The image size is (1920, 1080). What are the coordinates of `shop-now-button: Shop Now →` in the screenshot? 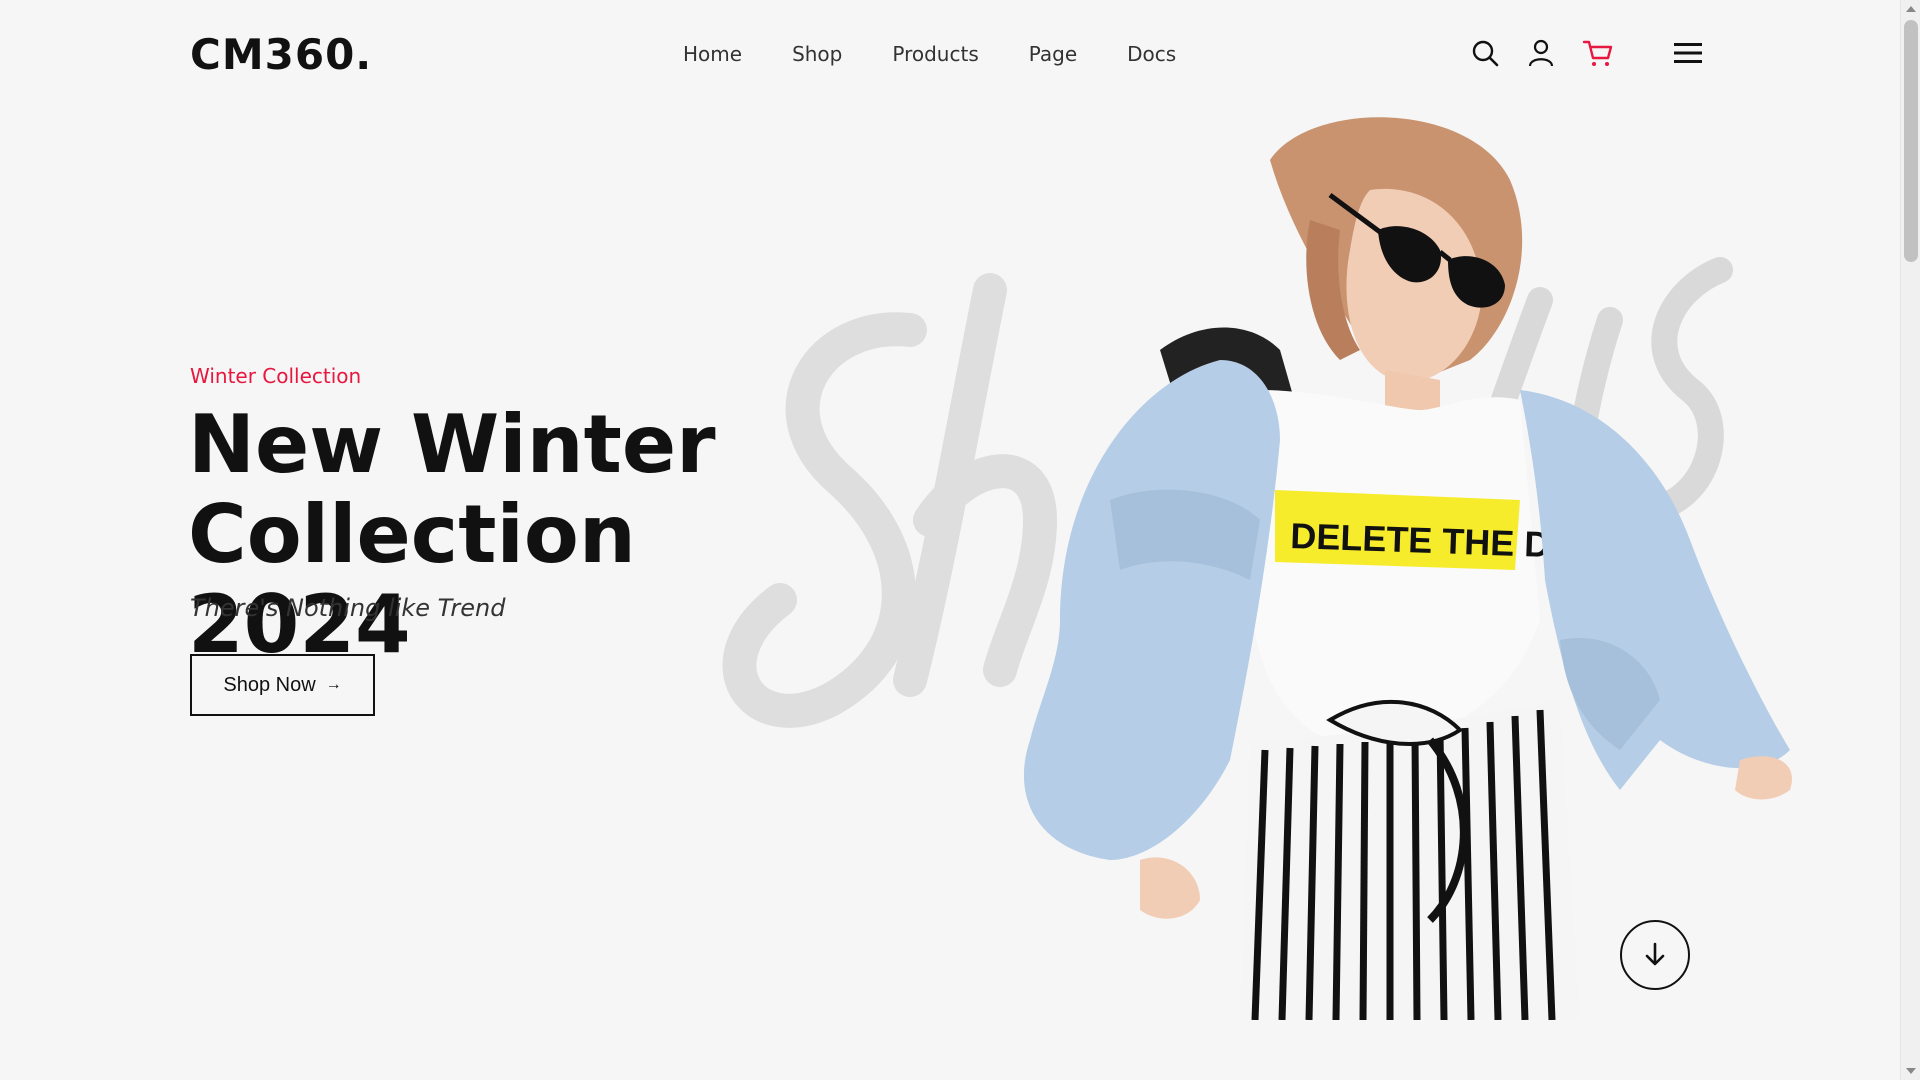 It's located at (282, 685).